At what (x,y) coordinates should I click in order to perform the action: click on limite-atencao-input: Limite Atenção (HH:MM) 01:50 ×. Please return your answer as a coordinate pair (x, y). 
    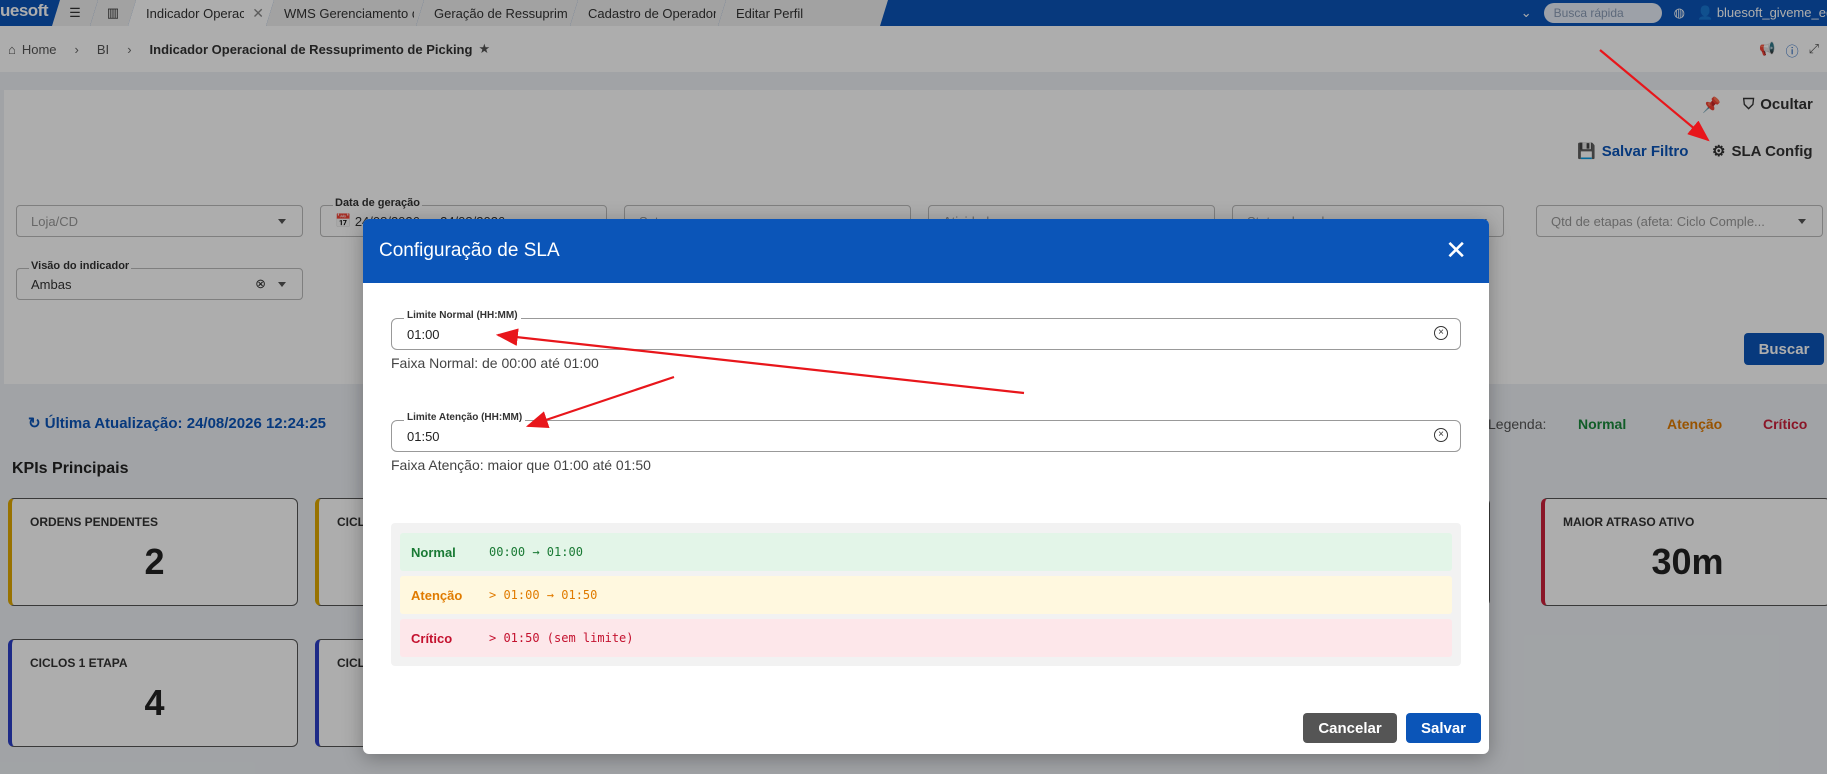
    Looking at the image, I should click on (926, 432).